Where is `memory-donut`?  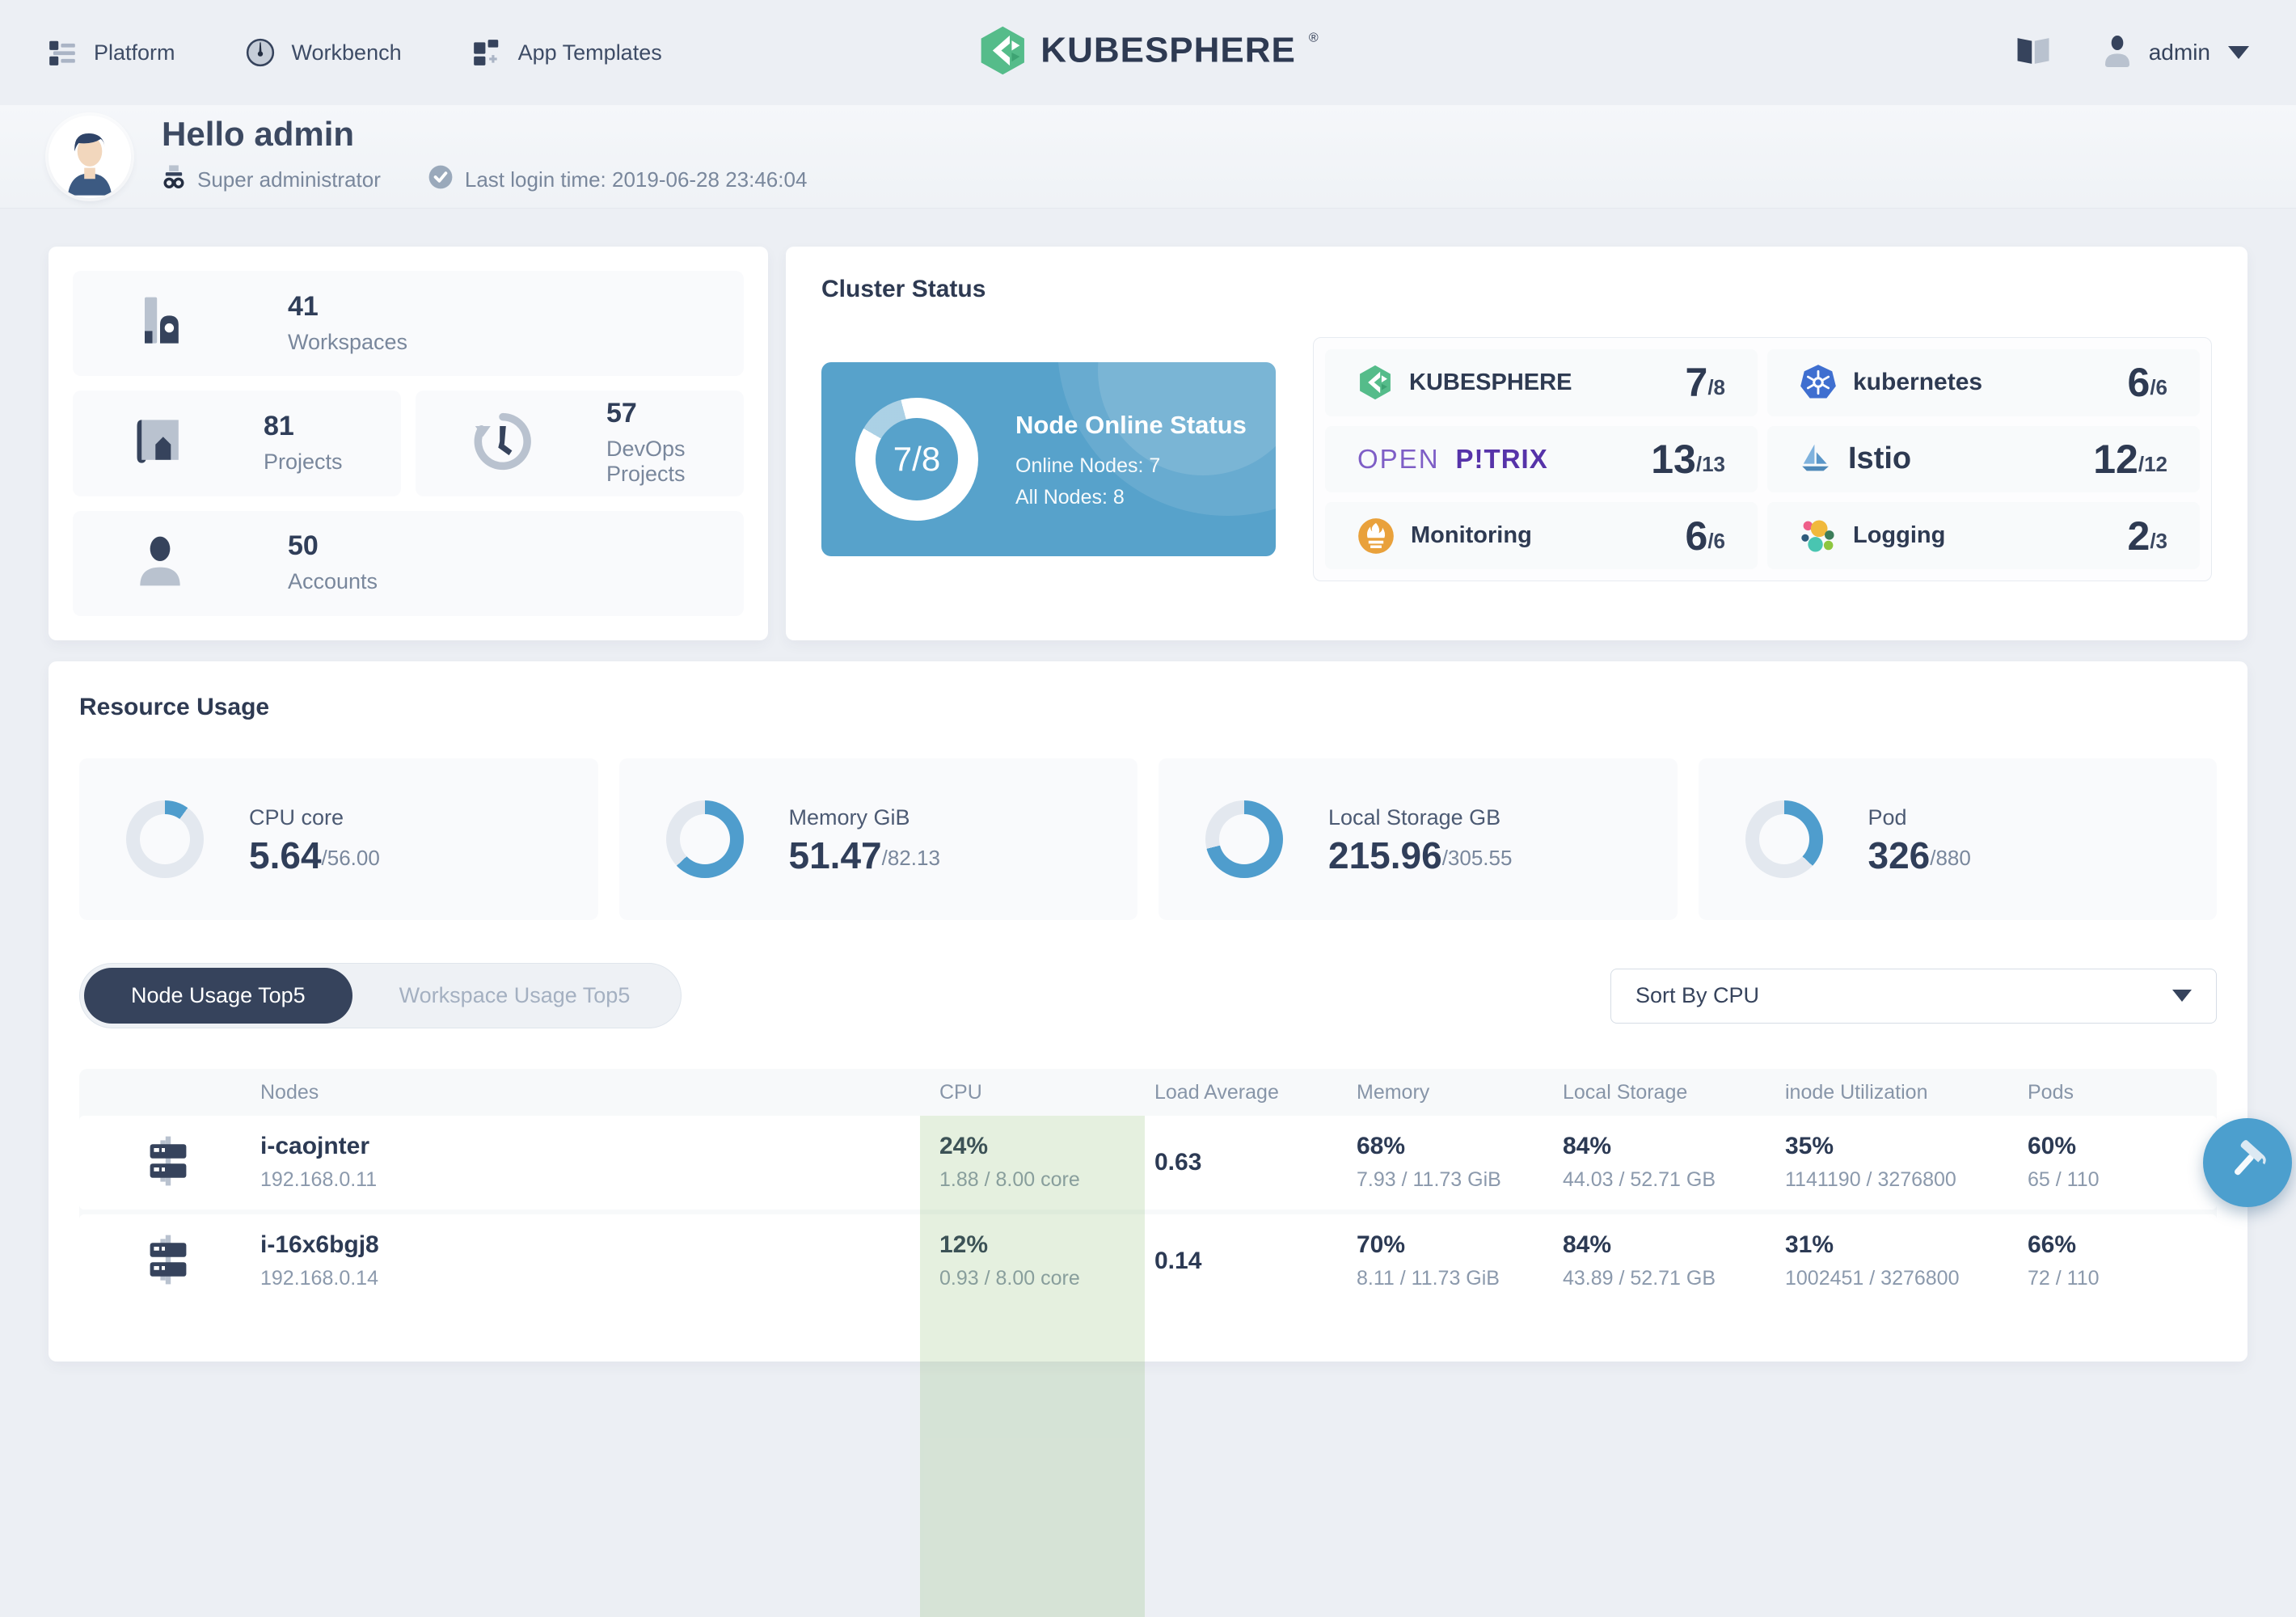 memory-donut is located at coordinates (705, 839).